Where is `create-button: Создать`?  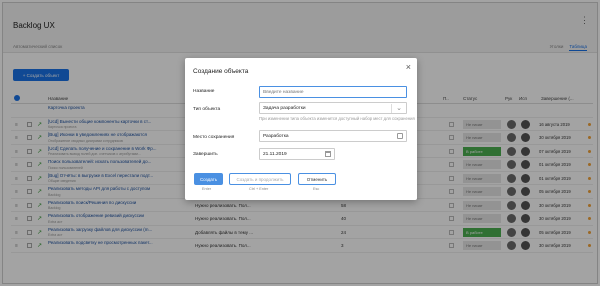
create-button: Создать is located at coordinates (208, 179).